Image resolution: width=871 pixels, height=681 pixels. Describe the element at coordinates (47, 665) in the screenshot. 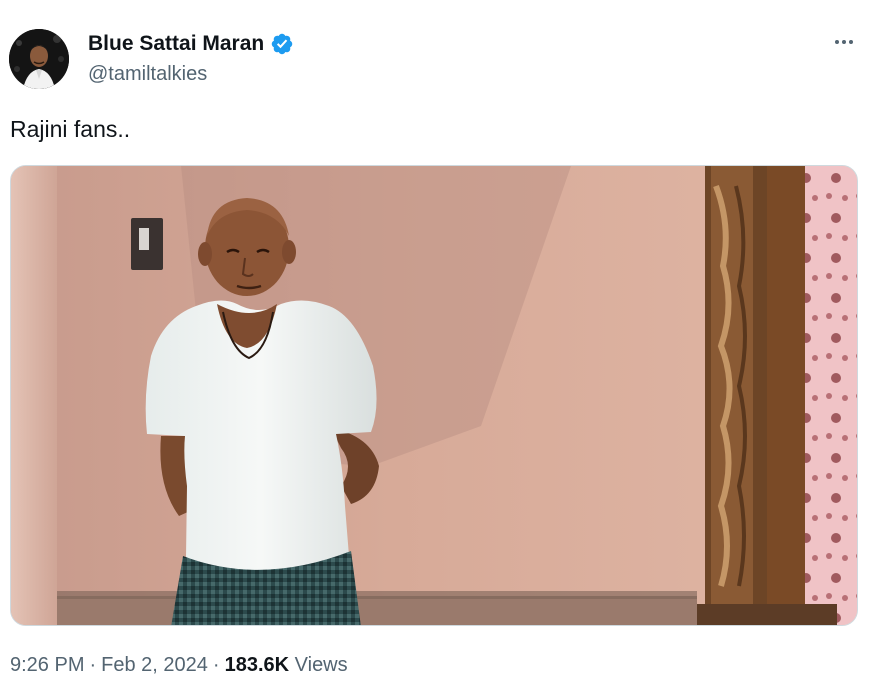

I see `tweet-time: 9:26 PM` at that location.